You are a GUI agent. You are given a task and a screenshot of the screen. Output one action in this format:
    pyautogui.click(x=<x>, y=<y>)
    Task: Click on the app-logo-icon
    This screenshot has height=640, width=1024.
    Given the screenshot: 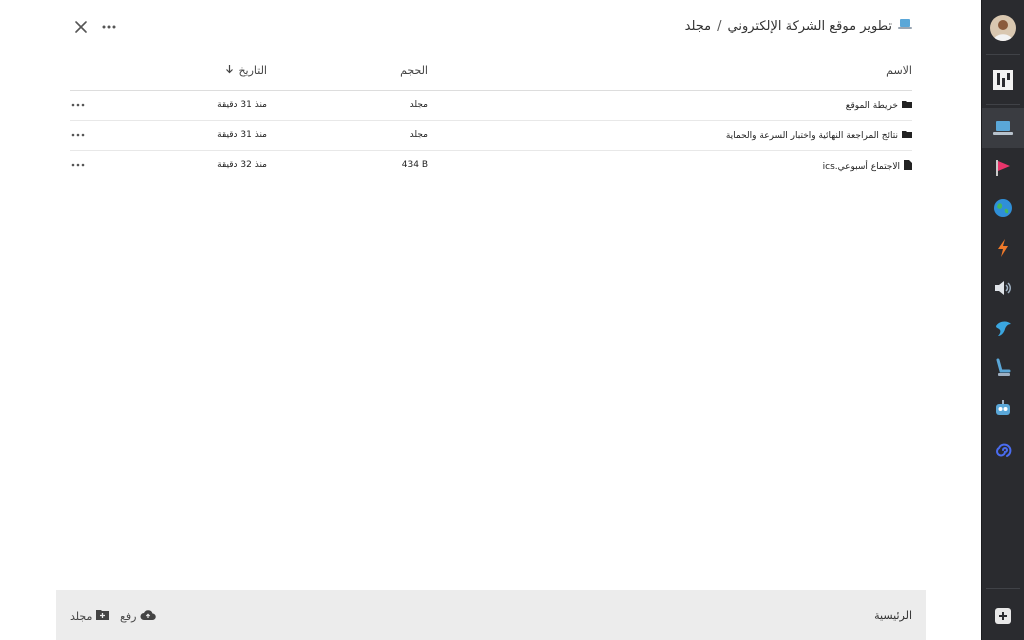 What is the action you would take?
    pyautogui.click(x=1003, y=80)
    